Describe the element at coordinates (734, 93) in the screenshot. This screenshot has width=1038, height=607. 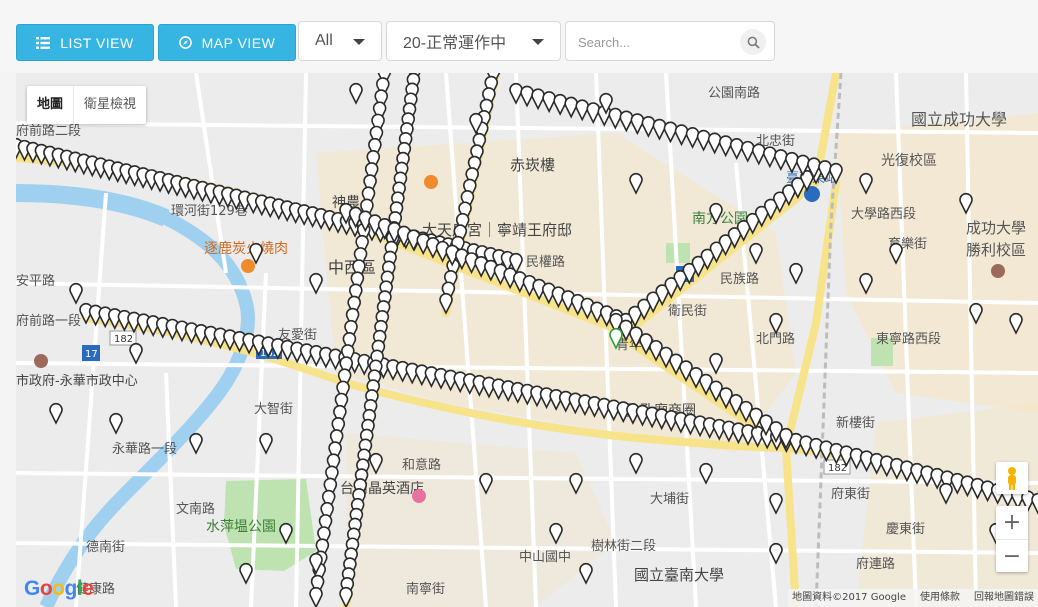
I see `label-road: 公園南路` at that location.